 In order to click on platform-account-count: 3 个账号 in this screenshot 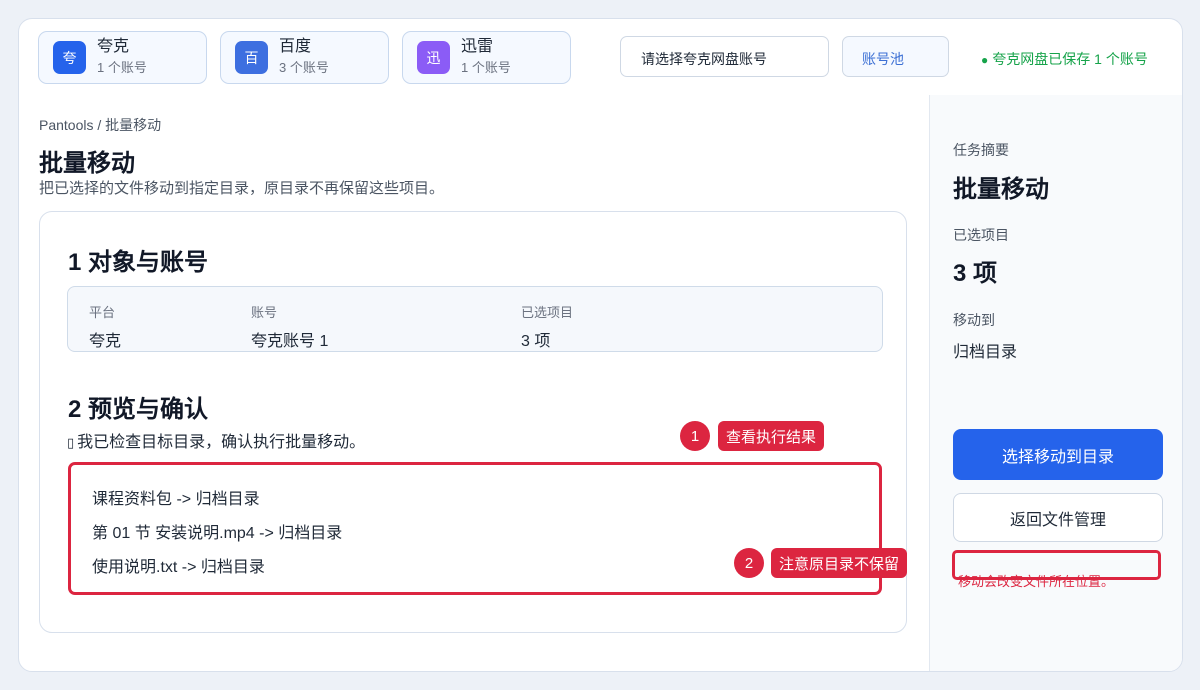, I will do `click(304, 67)`.